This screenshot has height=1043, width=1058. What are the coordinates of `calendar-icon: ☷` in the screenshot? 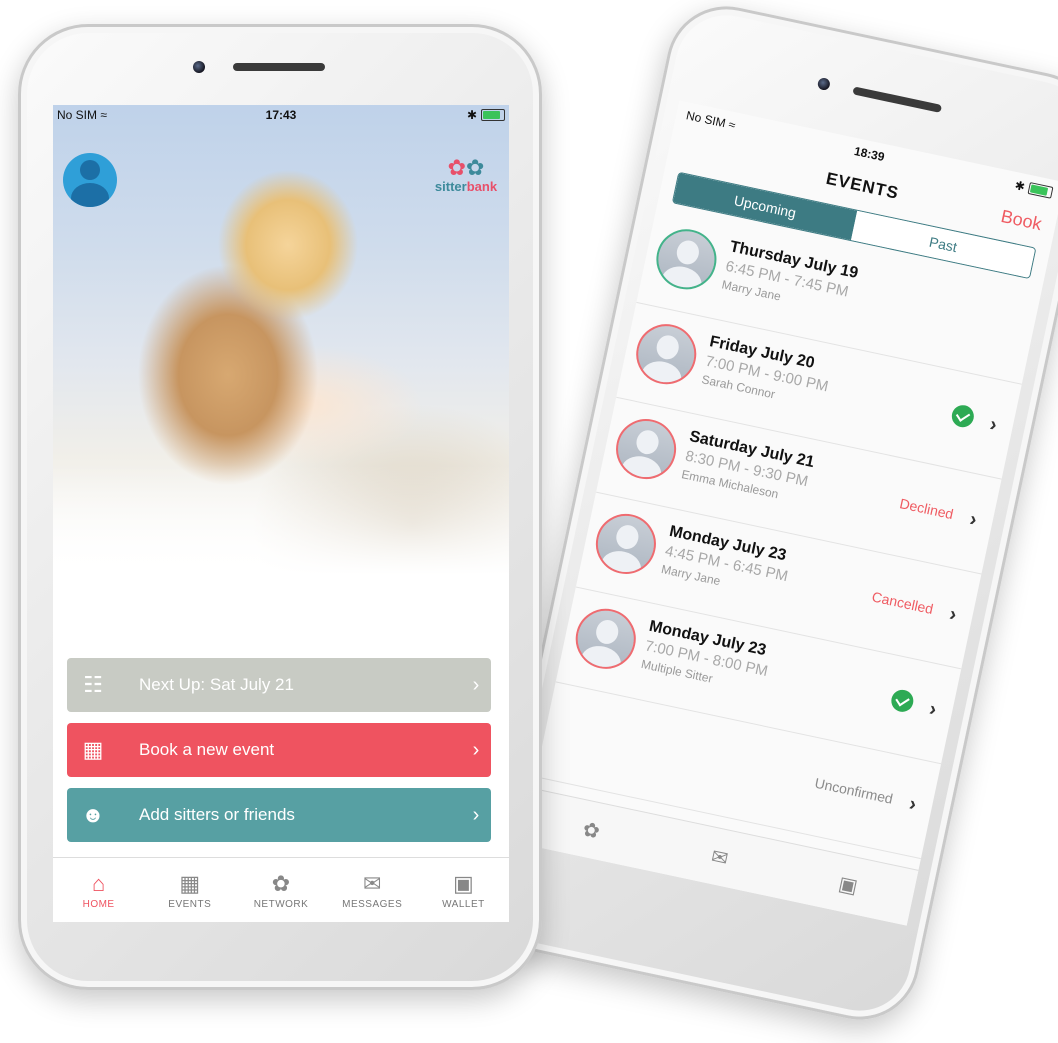 It's located at (93, 684).